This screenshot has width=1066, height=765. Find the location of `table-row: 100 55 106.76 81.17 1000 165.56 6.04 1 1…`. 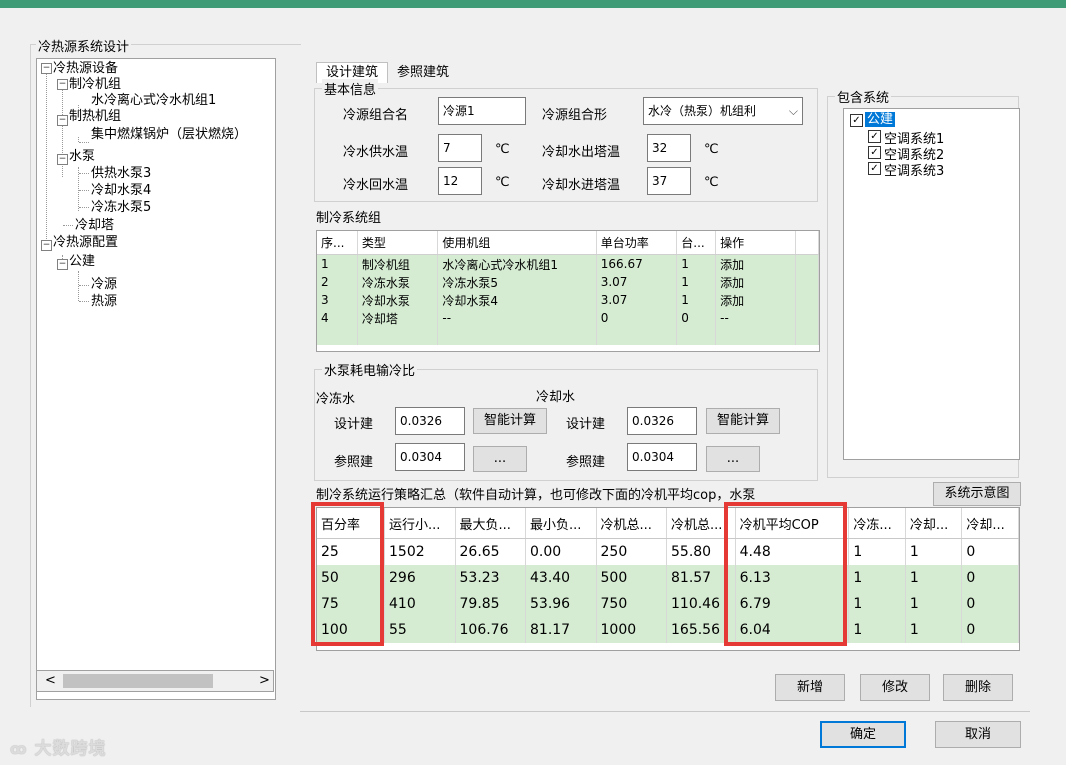

table-row: 100 55 106.76 81.17 1000 165.56 6.04 1 1… is located at coordinates (668, 630).